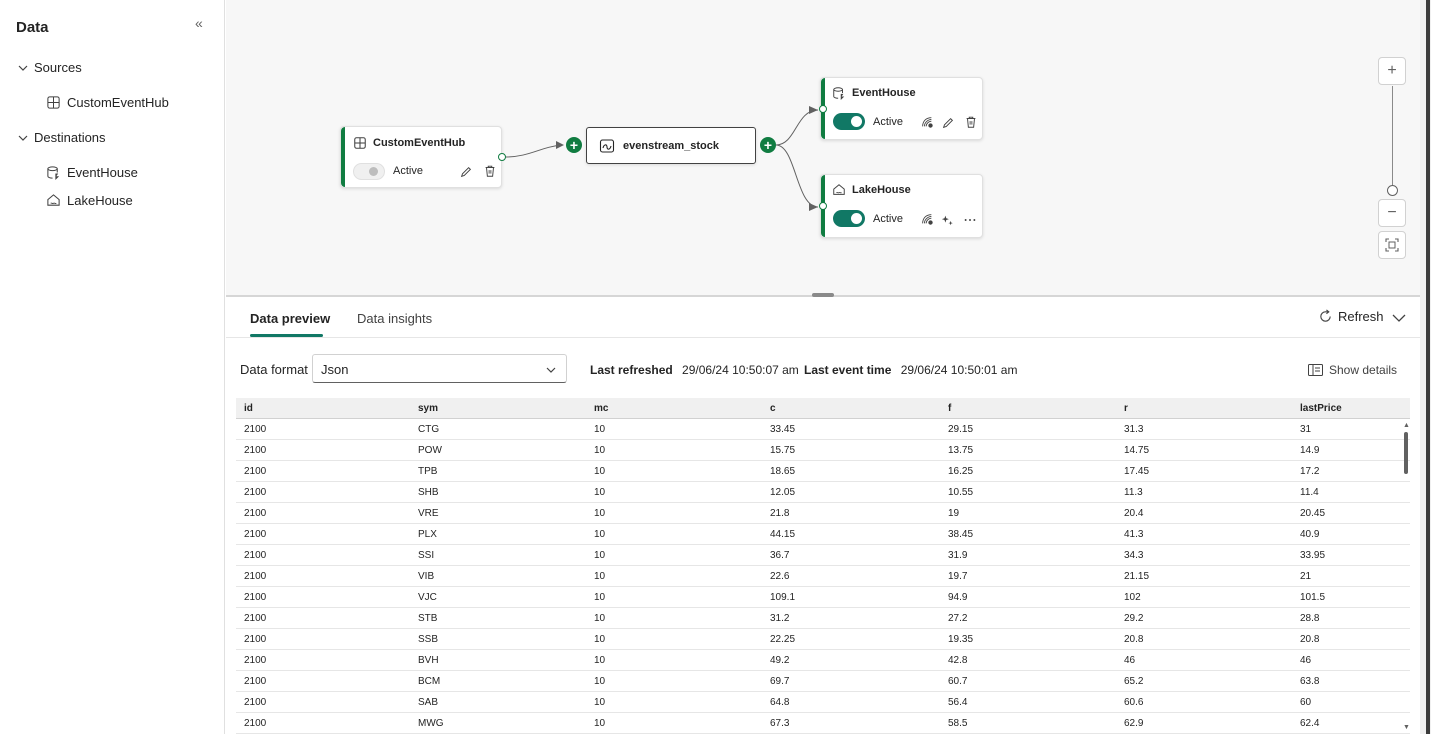 Image resolution: width=1431 pixels, height=734 pixels. What do you see at coordinates (1406, 425) in the screenshot?
I see `scroll-up-icon: ▲` at bounding box center [1406, 425].